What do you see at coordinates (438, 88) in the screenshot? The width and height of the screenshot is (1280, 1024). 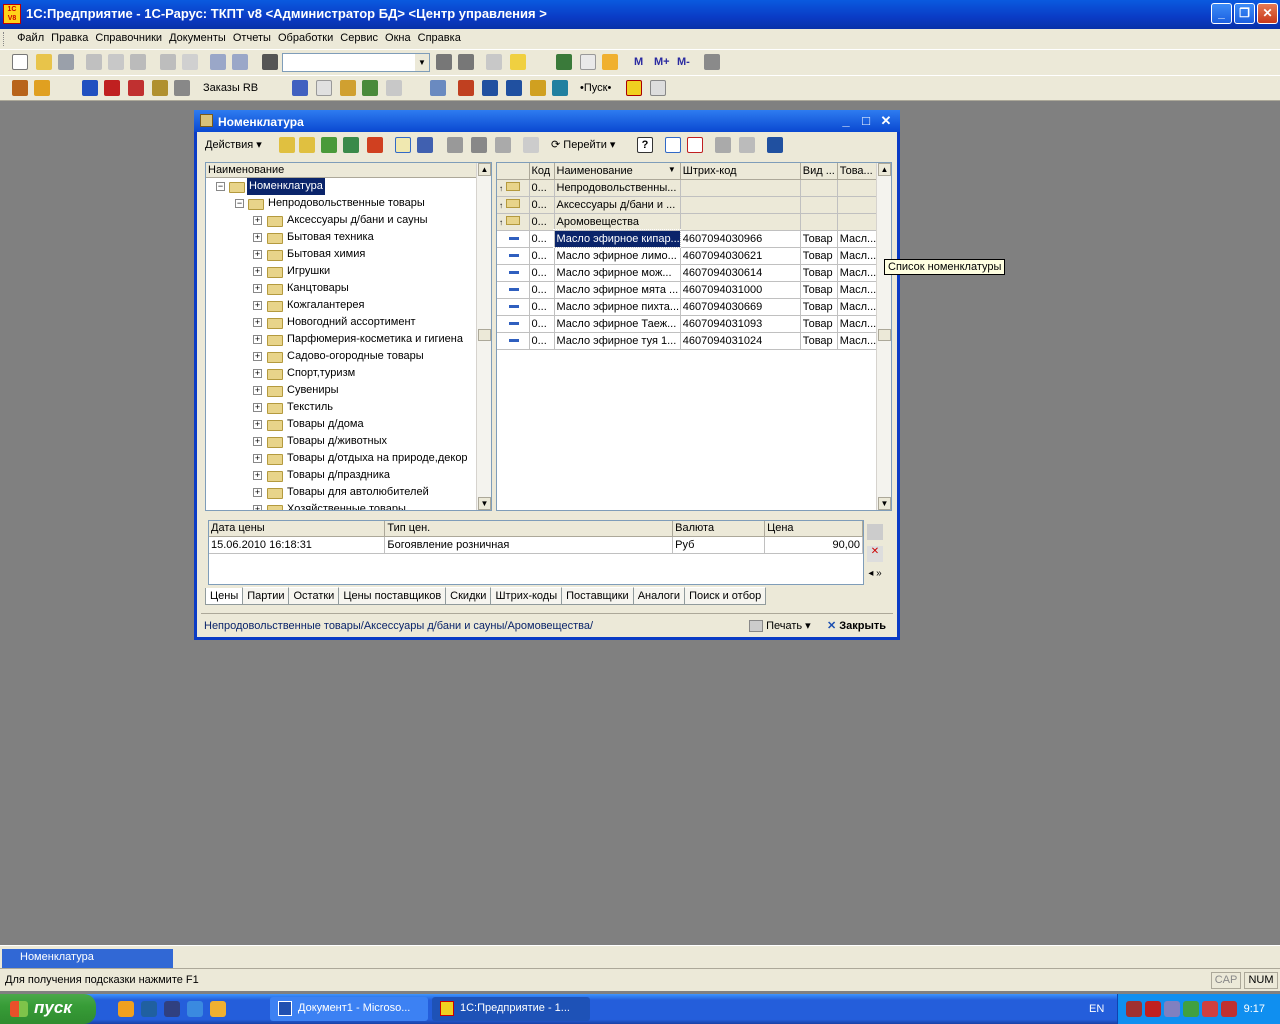 I see `cash-register-icon` at bounding box center [438, 88].